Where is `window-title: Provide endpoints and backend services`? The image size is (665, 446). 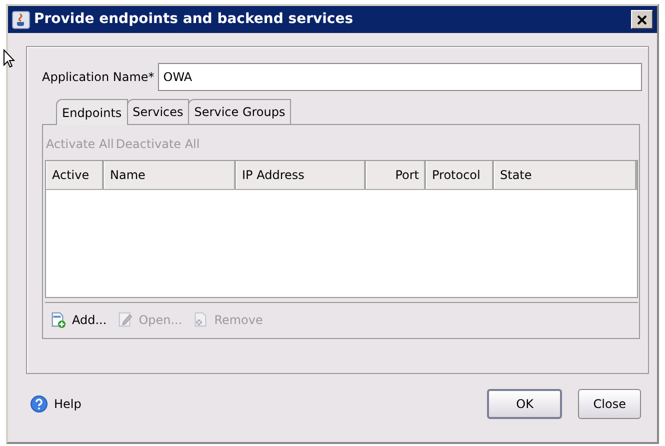
window-title: Provide endpoints and backend services is located at coordinates (194, 19).